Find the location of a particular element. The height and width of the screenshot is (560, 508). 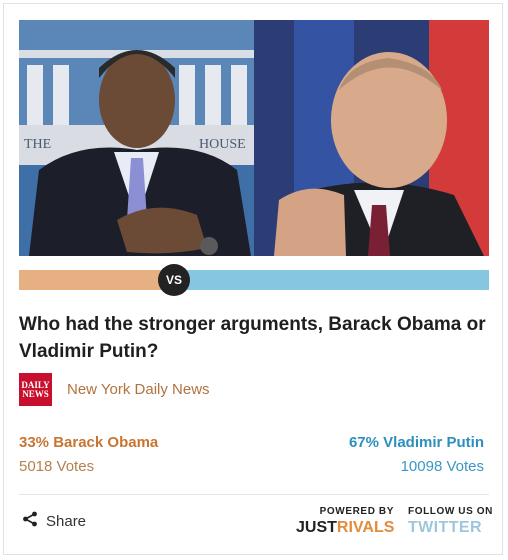

share-button: Share is located at coordinates (54, 521).